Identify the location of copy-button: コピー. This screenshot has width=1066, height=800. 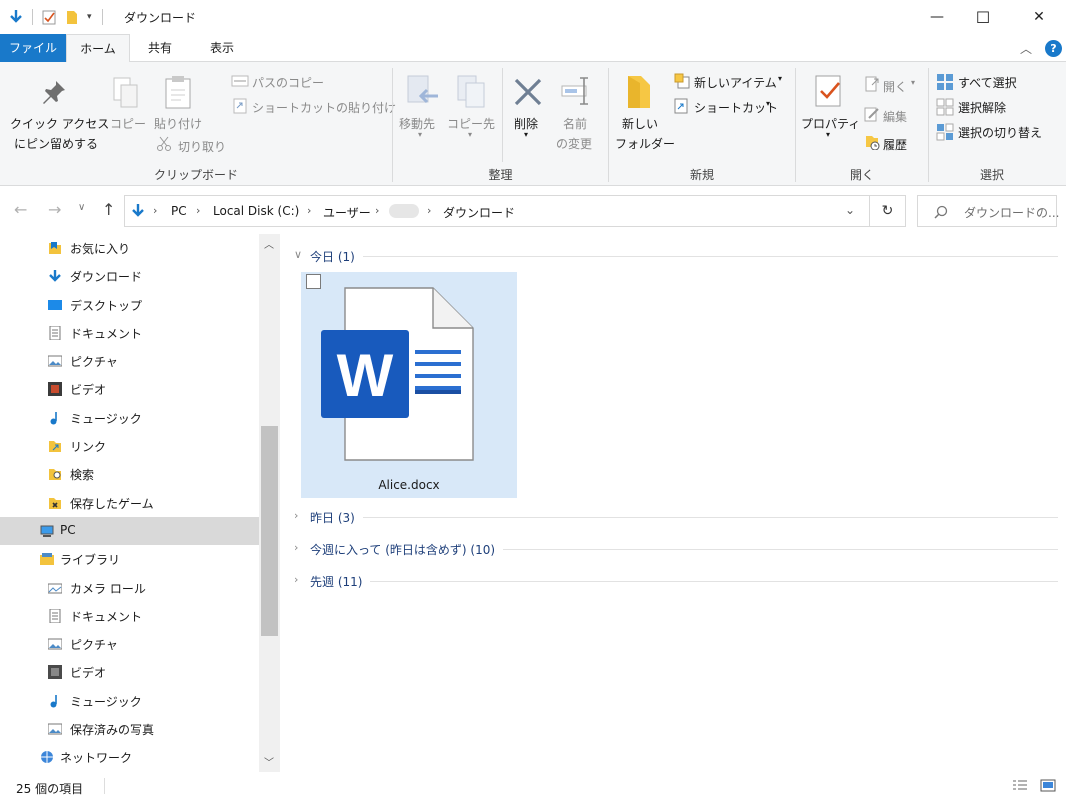
(128, 123).